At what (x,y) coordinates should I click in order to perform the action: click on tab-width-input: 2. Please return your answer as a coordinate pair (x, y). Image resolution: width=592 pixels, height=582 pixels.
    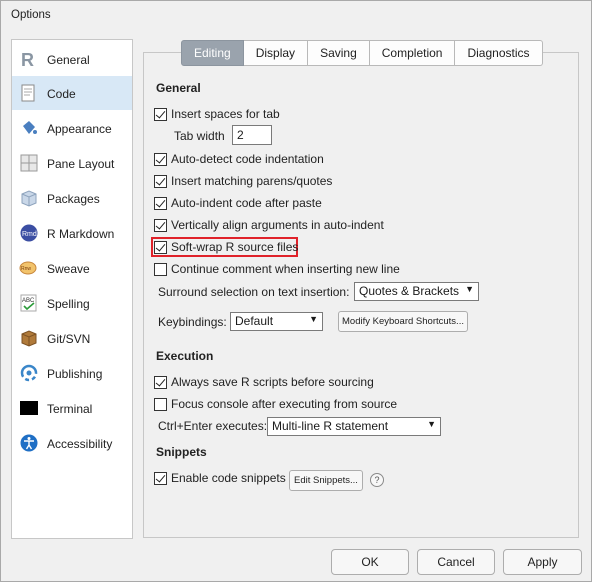
    Looking at the image, I should click on (252, 135).